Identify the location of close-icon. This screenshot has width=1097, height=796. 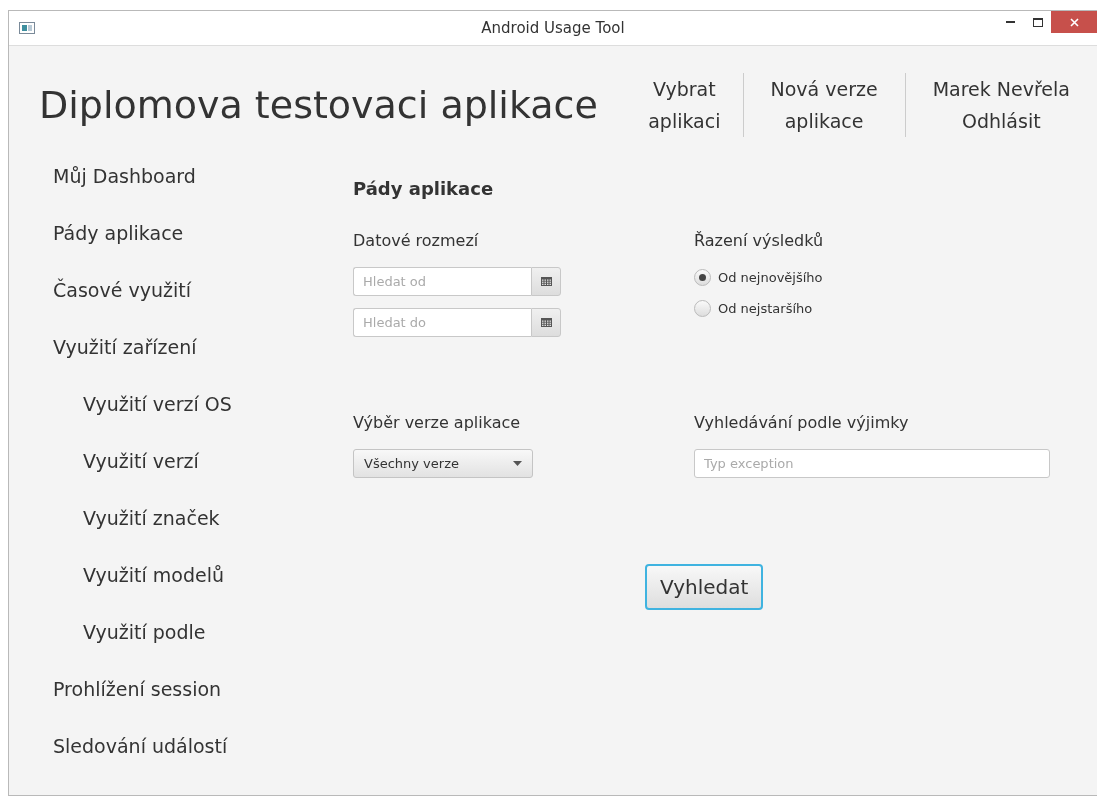
(1074, 22).